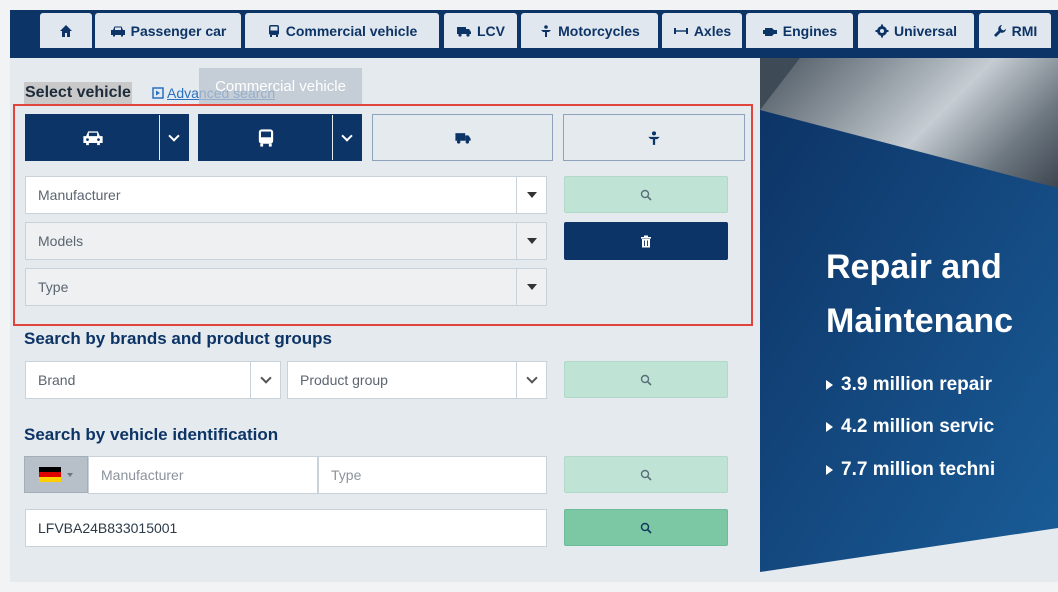 Image resolution: width=1058 pixels, height=592 pixels. I want to click on car-icon, so click(117, 31).